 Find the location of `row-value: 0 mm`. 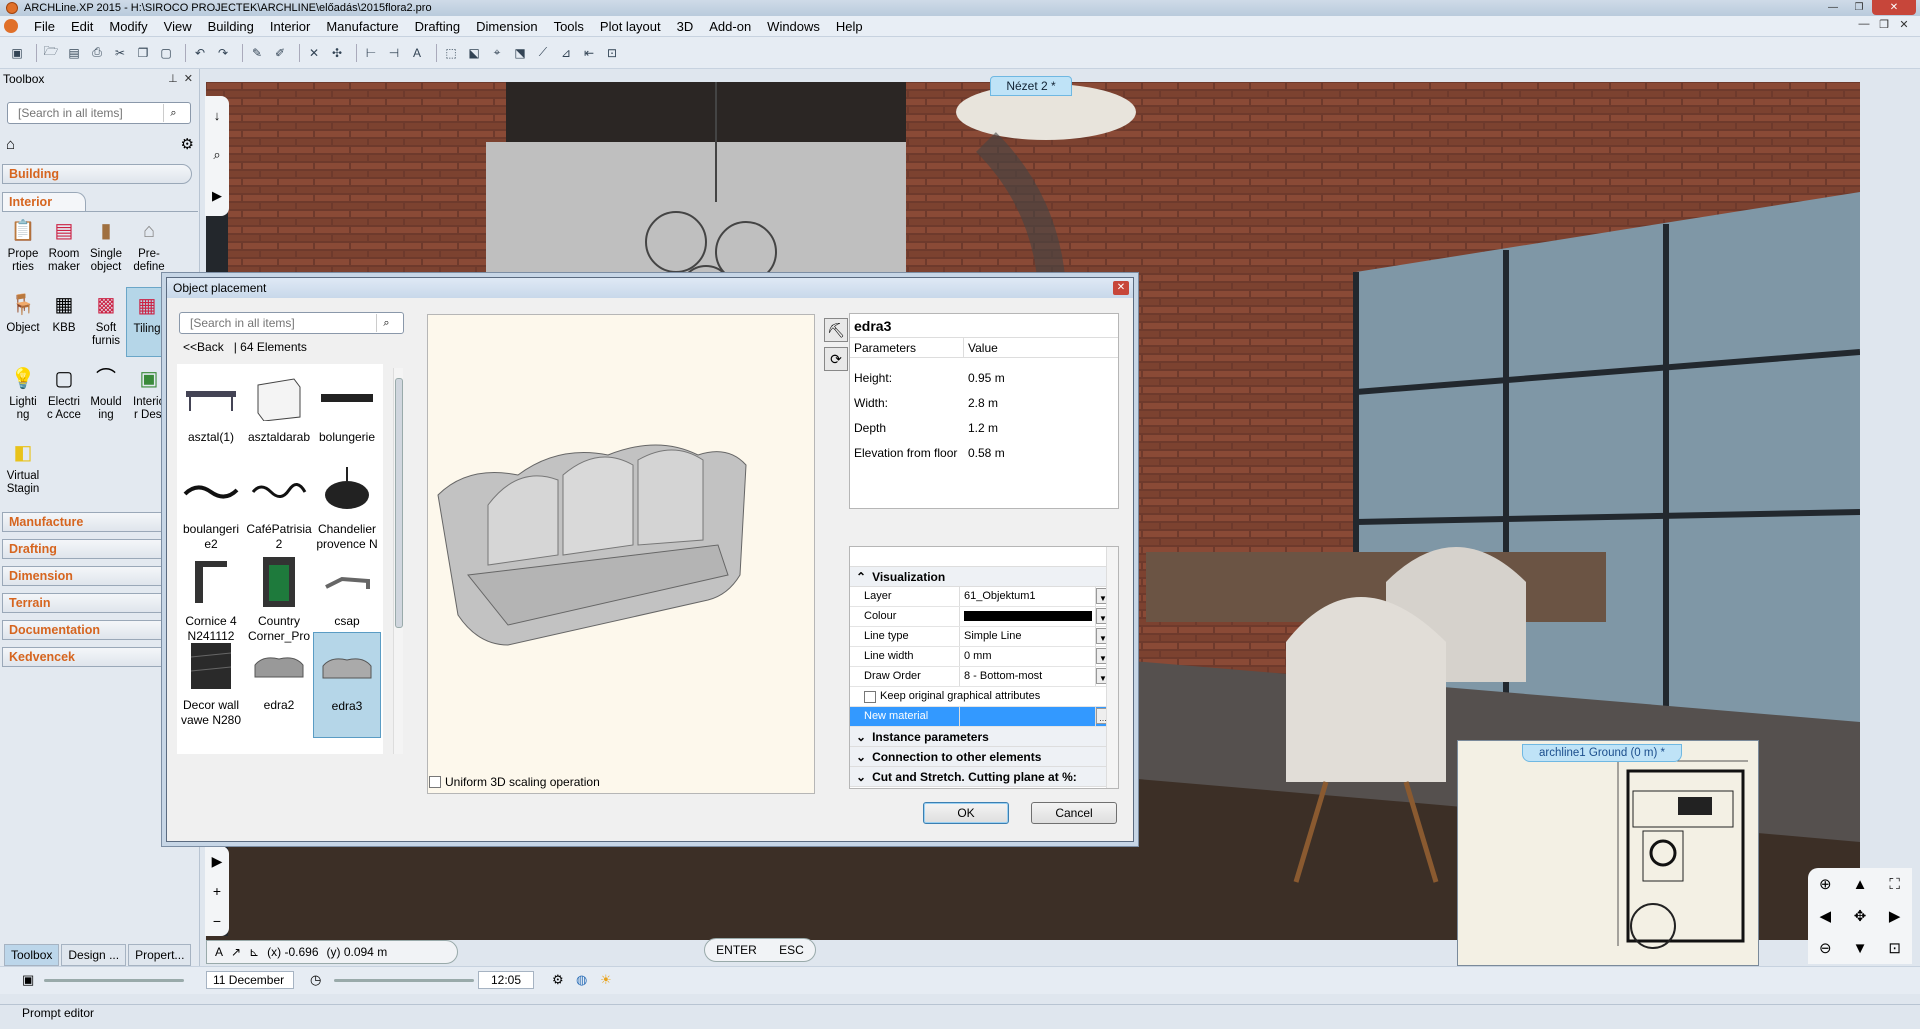

row-value: 0 mm is located at coordinates (1028, 656).